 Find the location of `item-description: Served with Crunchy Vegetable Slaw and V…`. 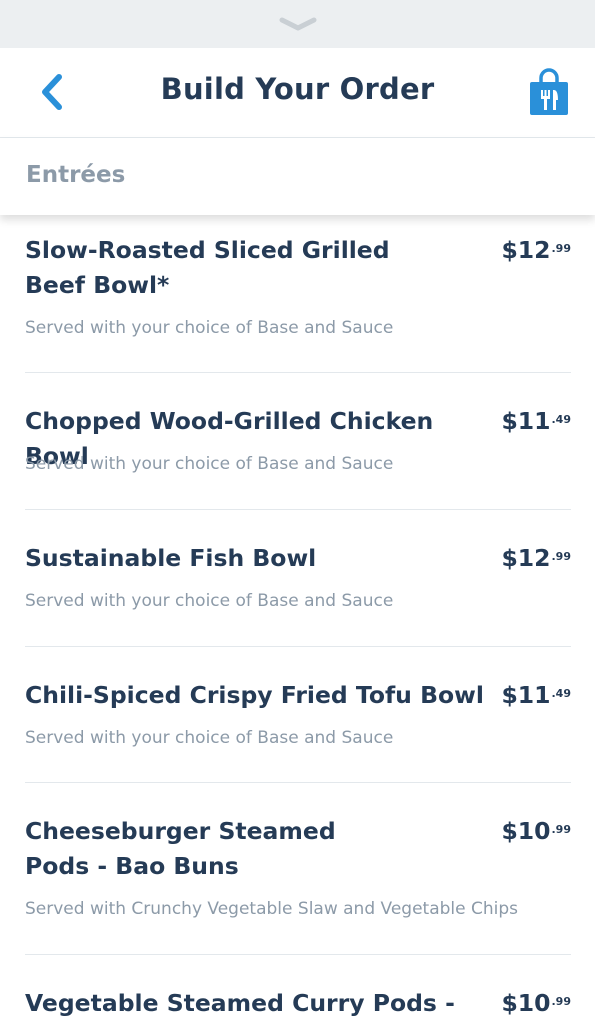

item-description: Served with Crunchy Vegetable Slaw and V… is located at coordinates (272, 909).